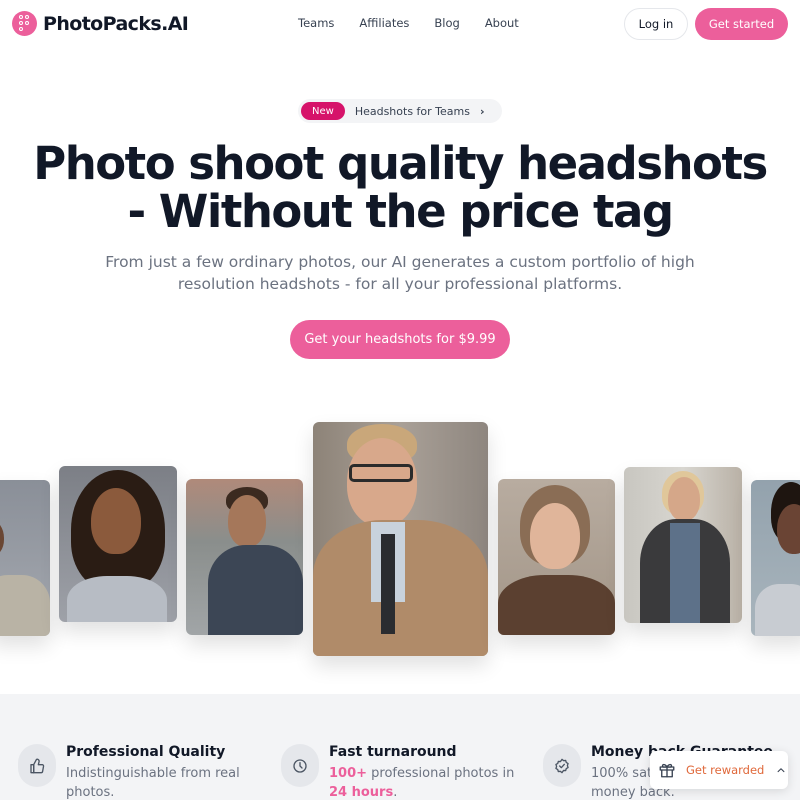  What do you see at coordinates (348, 773) in the screenshot?
I see `highlight-count: 100+` at bounding box center [348, 773].